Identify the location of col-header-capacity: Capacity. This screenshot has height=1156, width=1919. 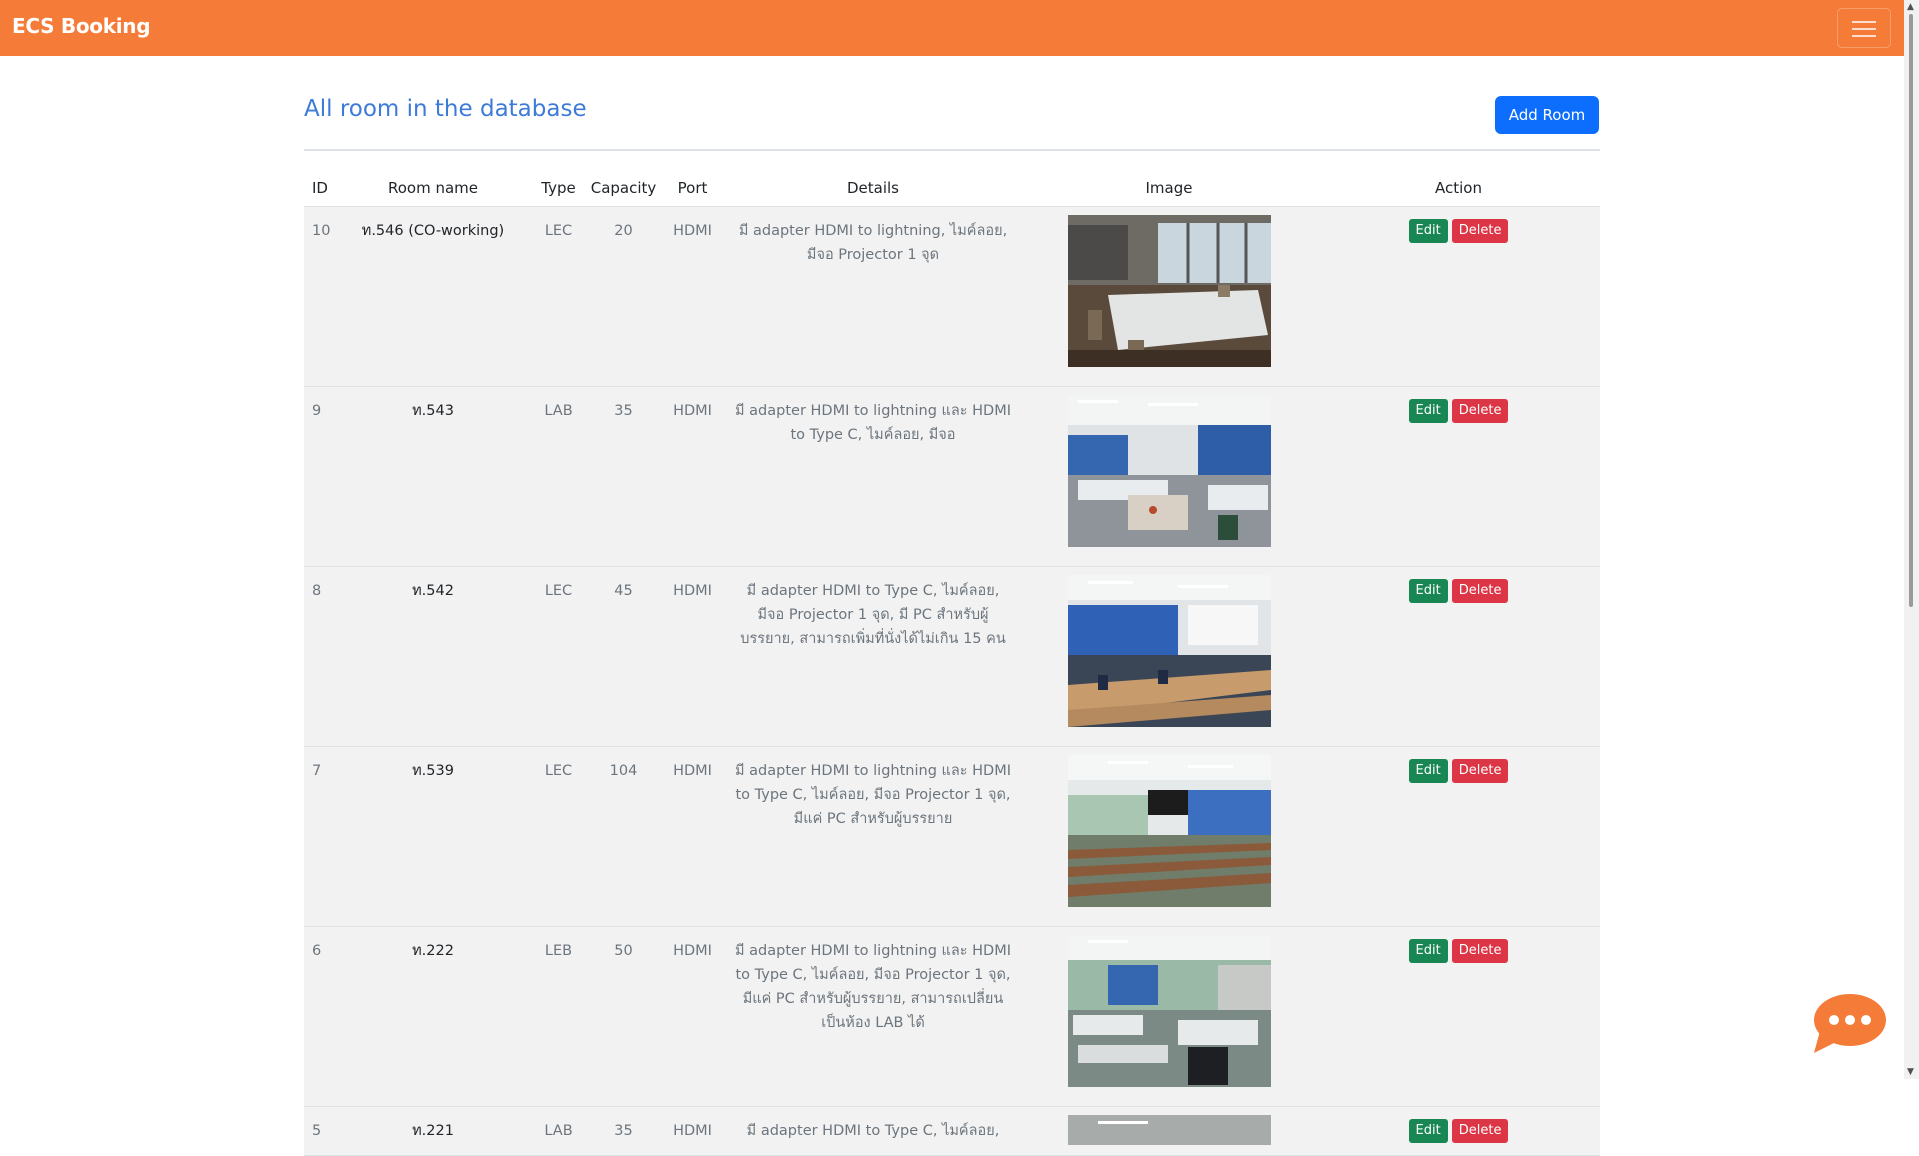
(623, 188).